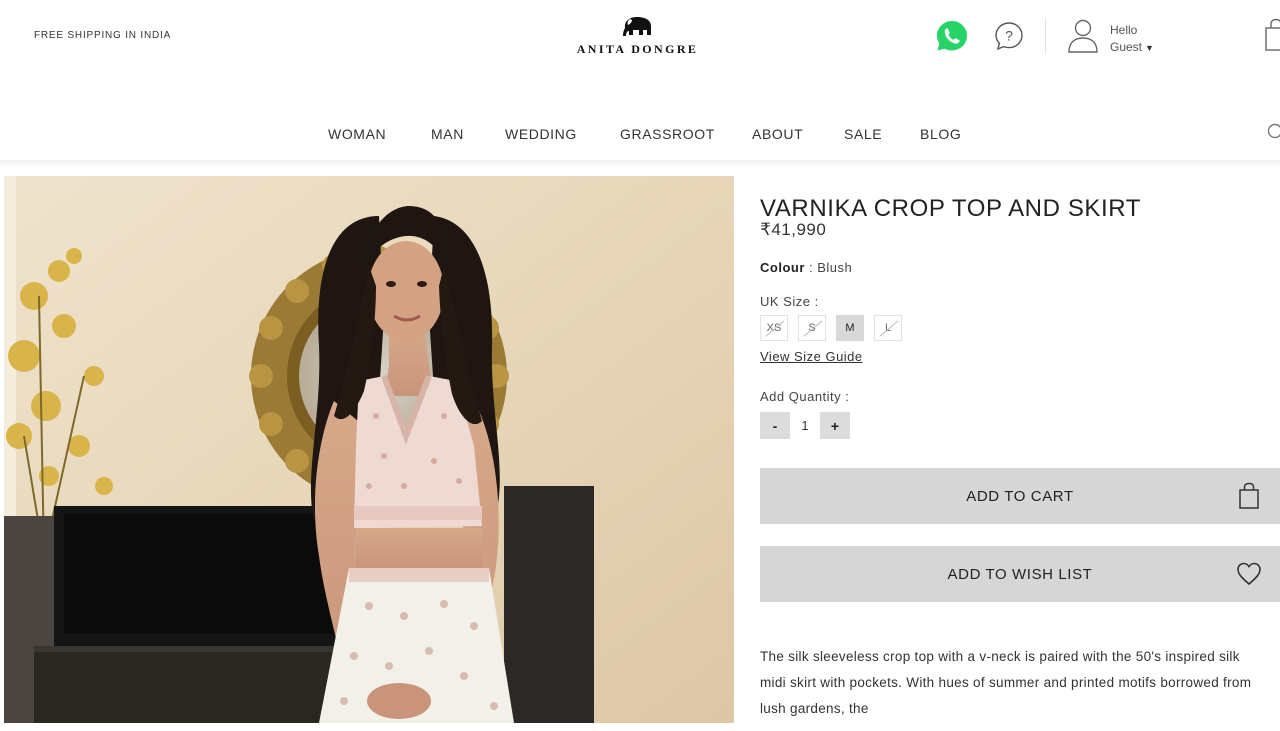 This screenshot has height=731, width=1280. What do you see at coordinates (806, 267) in the screenshot?
I see `colour-row: Colour : Blush` at bounding box center [806, 267].